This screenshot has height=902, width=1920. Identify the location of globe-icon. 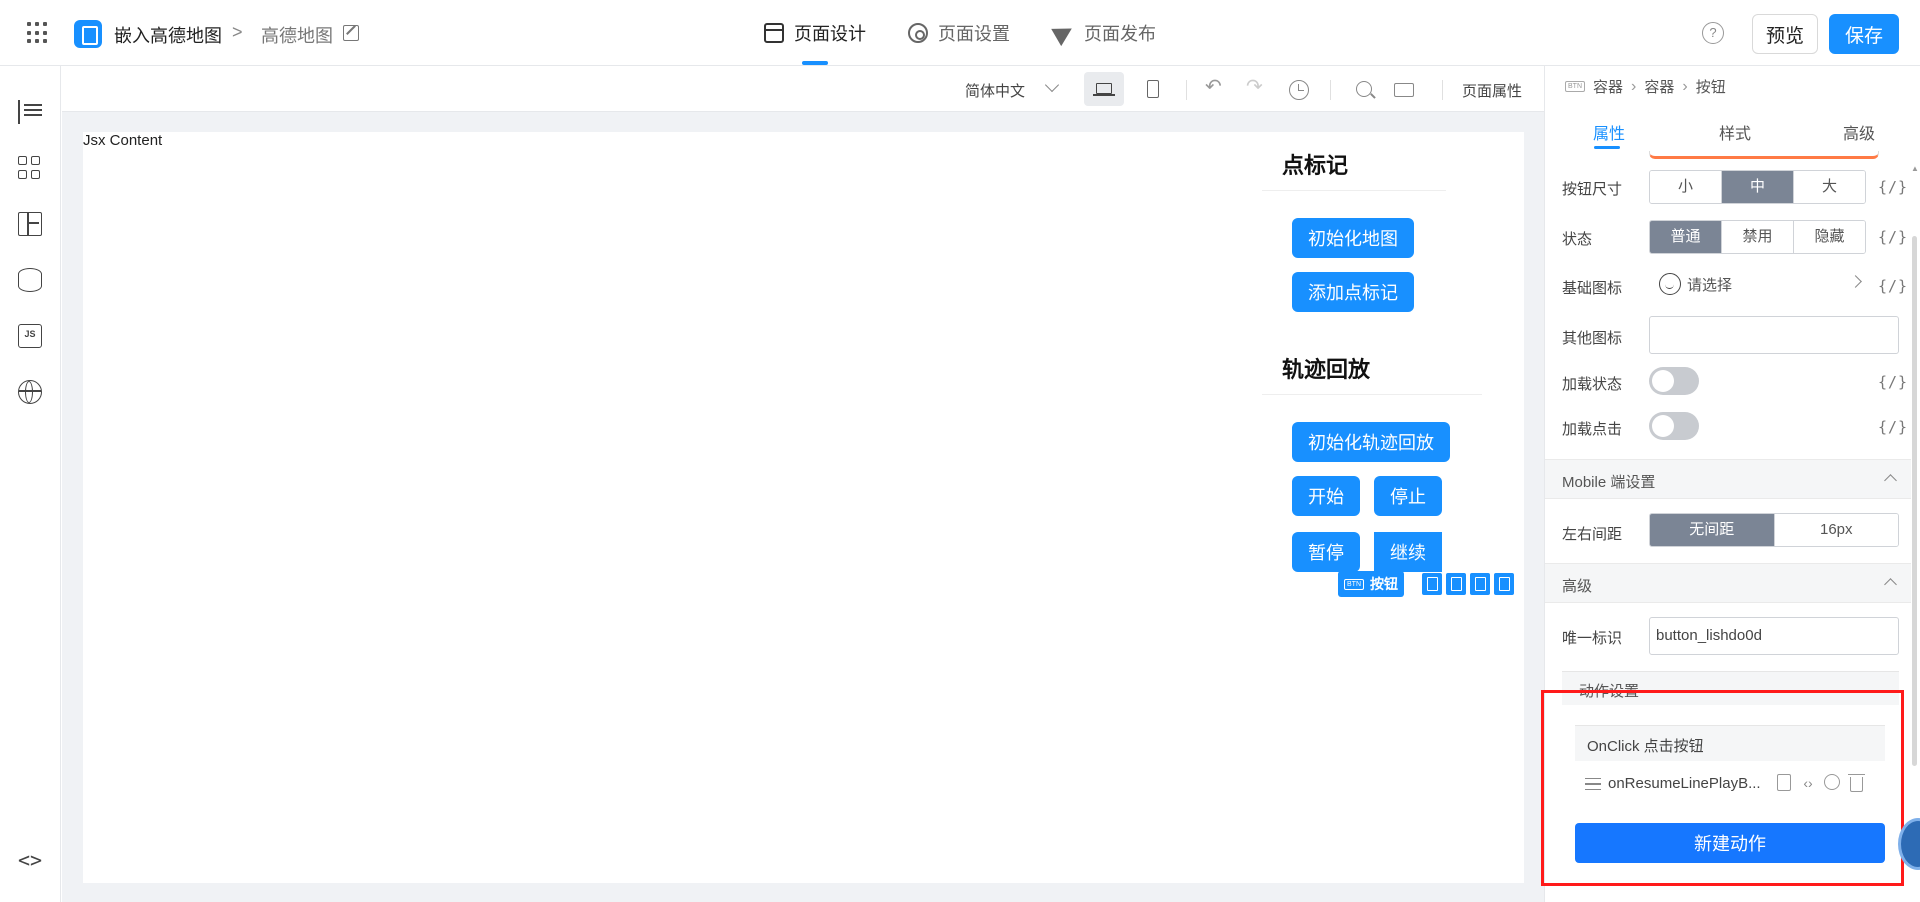
(30, 392).